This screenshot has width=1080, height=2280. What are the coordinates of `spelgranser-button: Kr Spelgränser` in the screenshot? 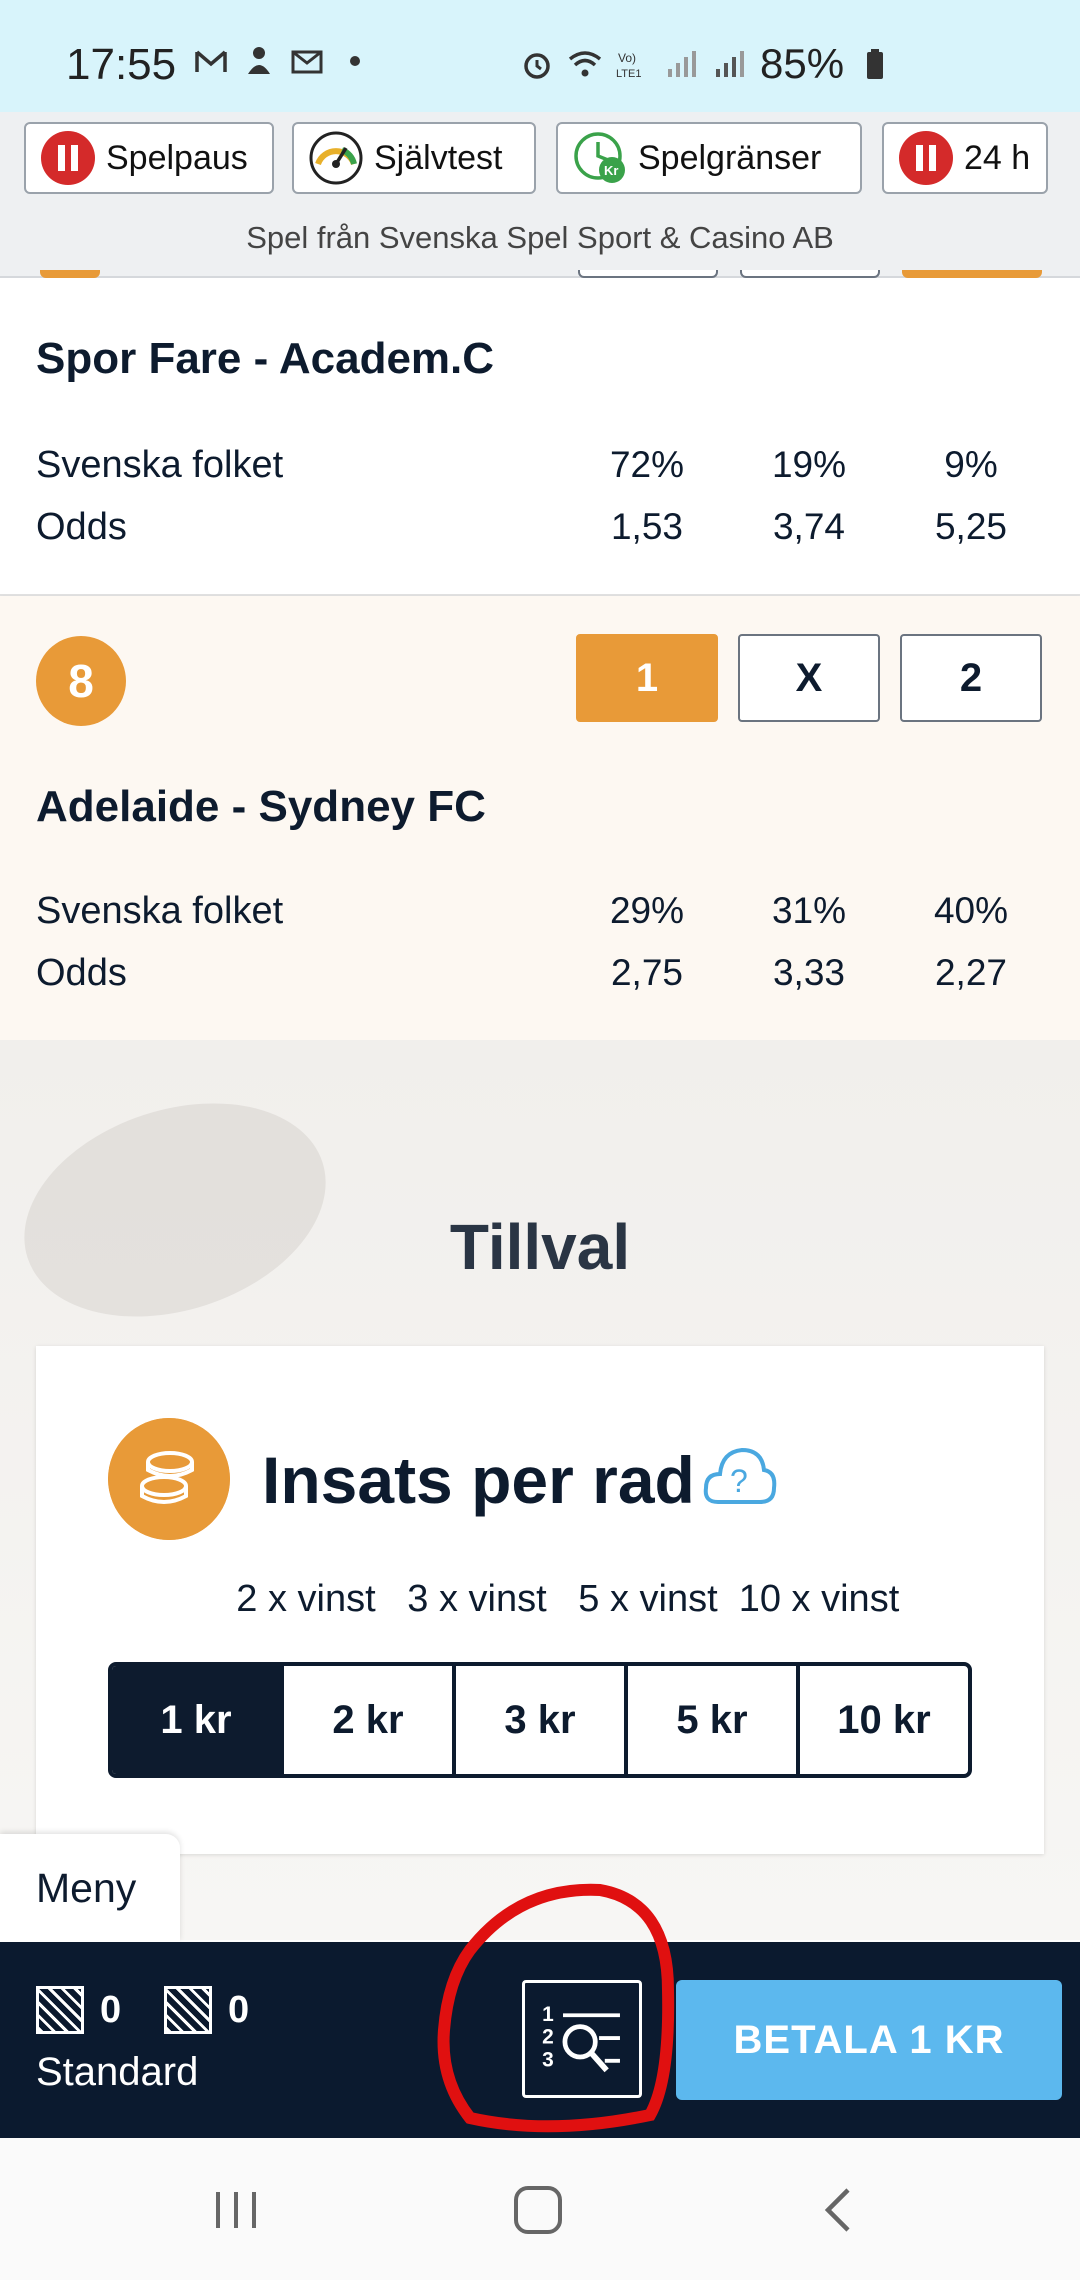 It's located at (709, 158).